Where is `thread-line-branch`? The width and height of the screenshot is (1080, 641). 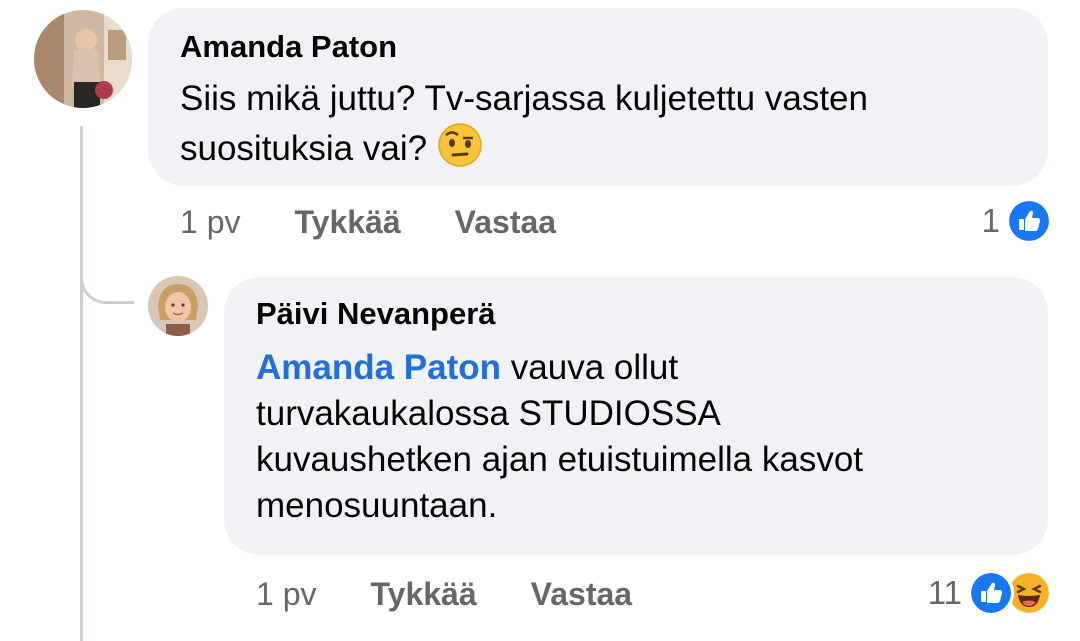
thread-line-branch is located at coordinates (107, 277).